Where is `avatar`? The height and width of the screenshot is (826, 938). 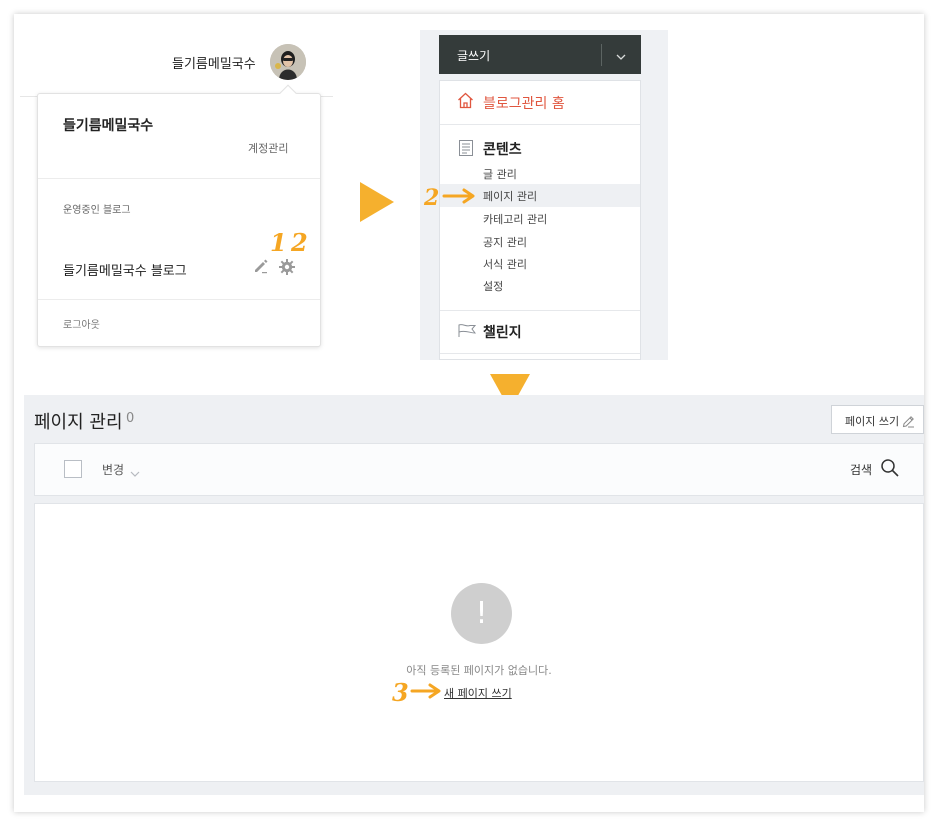 avatar is located at coordinates (288, 62).